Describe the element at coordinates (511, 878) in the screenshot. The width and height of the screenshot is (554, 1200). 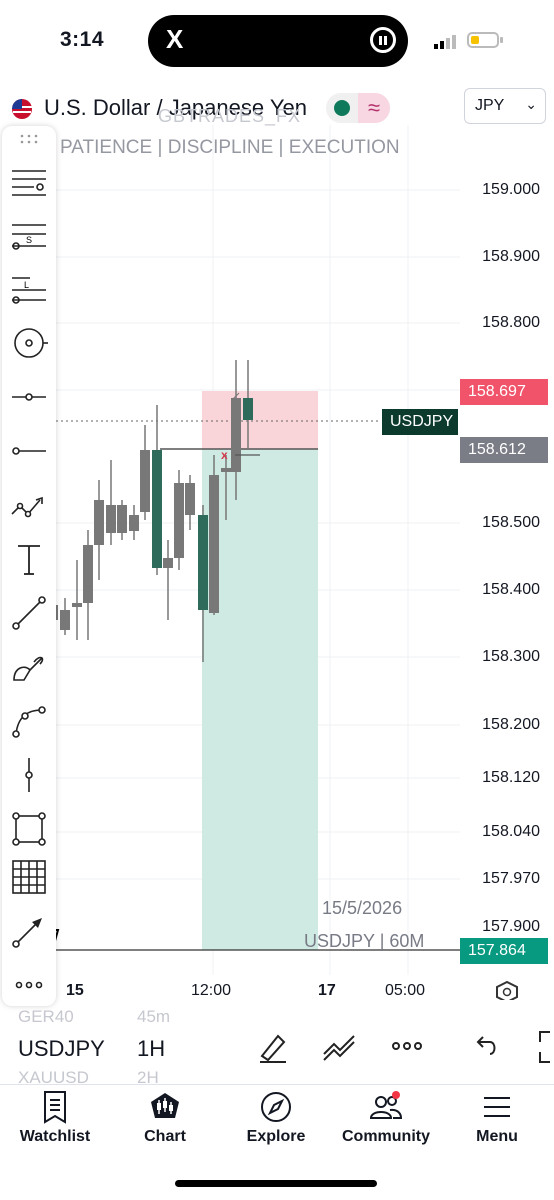
I see `price-tick: 157.970` at that location.